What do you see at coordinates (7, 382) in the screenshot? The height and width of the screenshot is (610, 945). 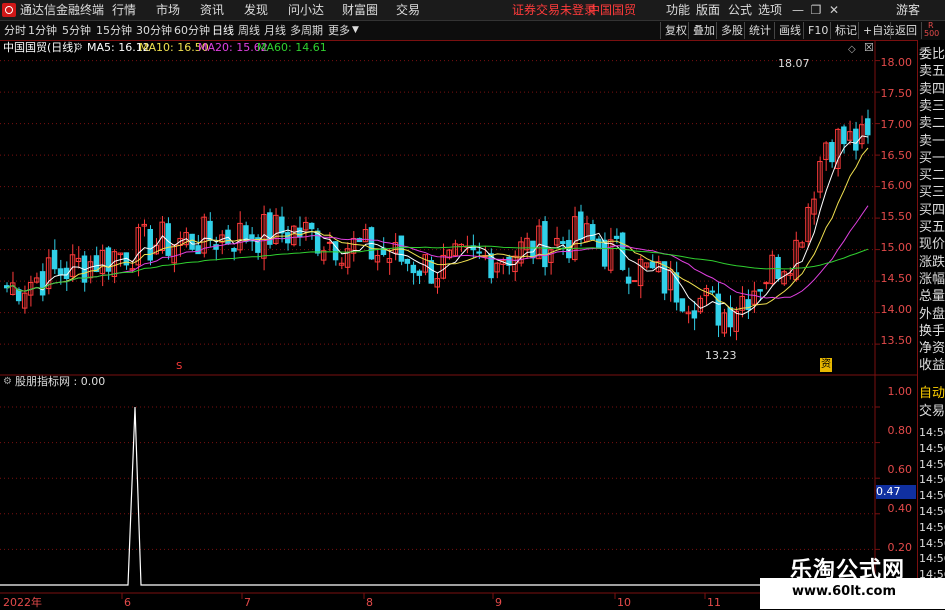 I see `indicator-settings-icon: ⚙` at bounding box center [7, 382].